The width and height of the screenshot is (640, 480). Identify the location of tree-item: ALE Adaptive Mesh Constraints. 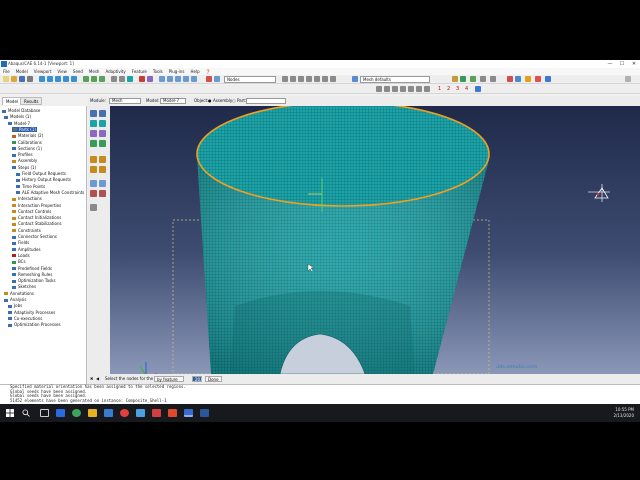
(50, 192).